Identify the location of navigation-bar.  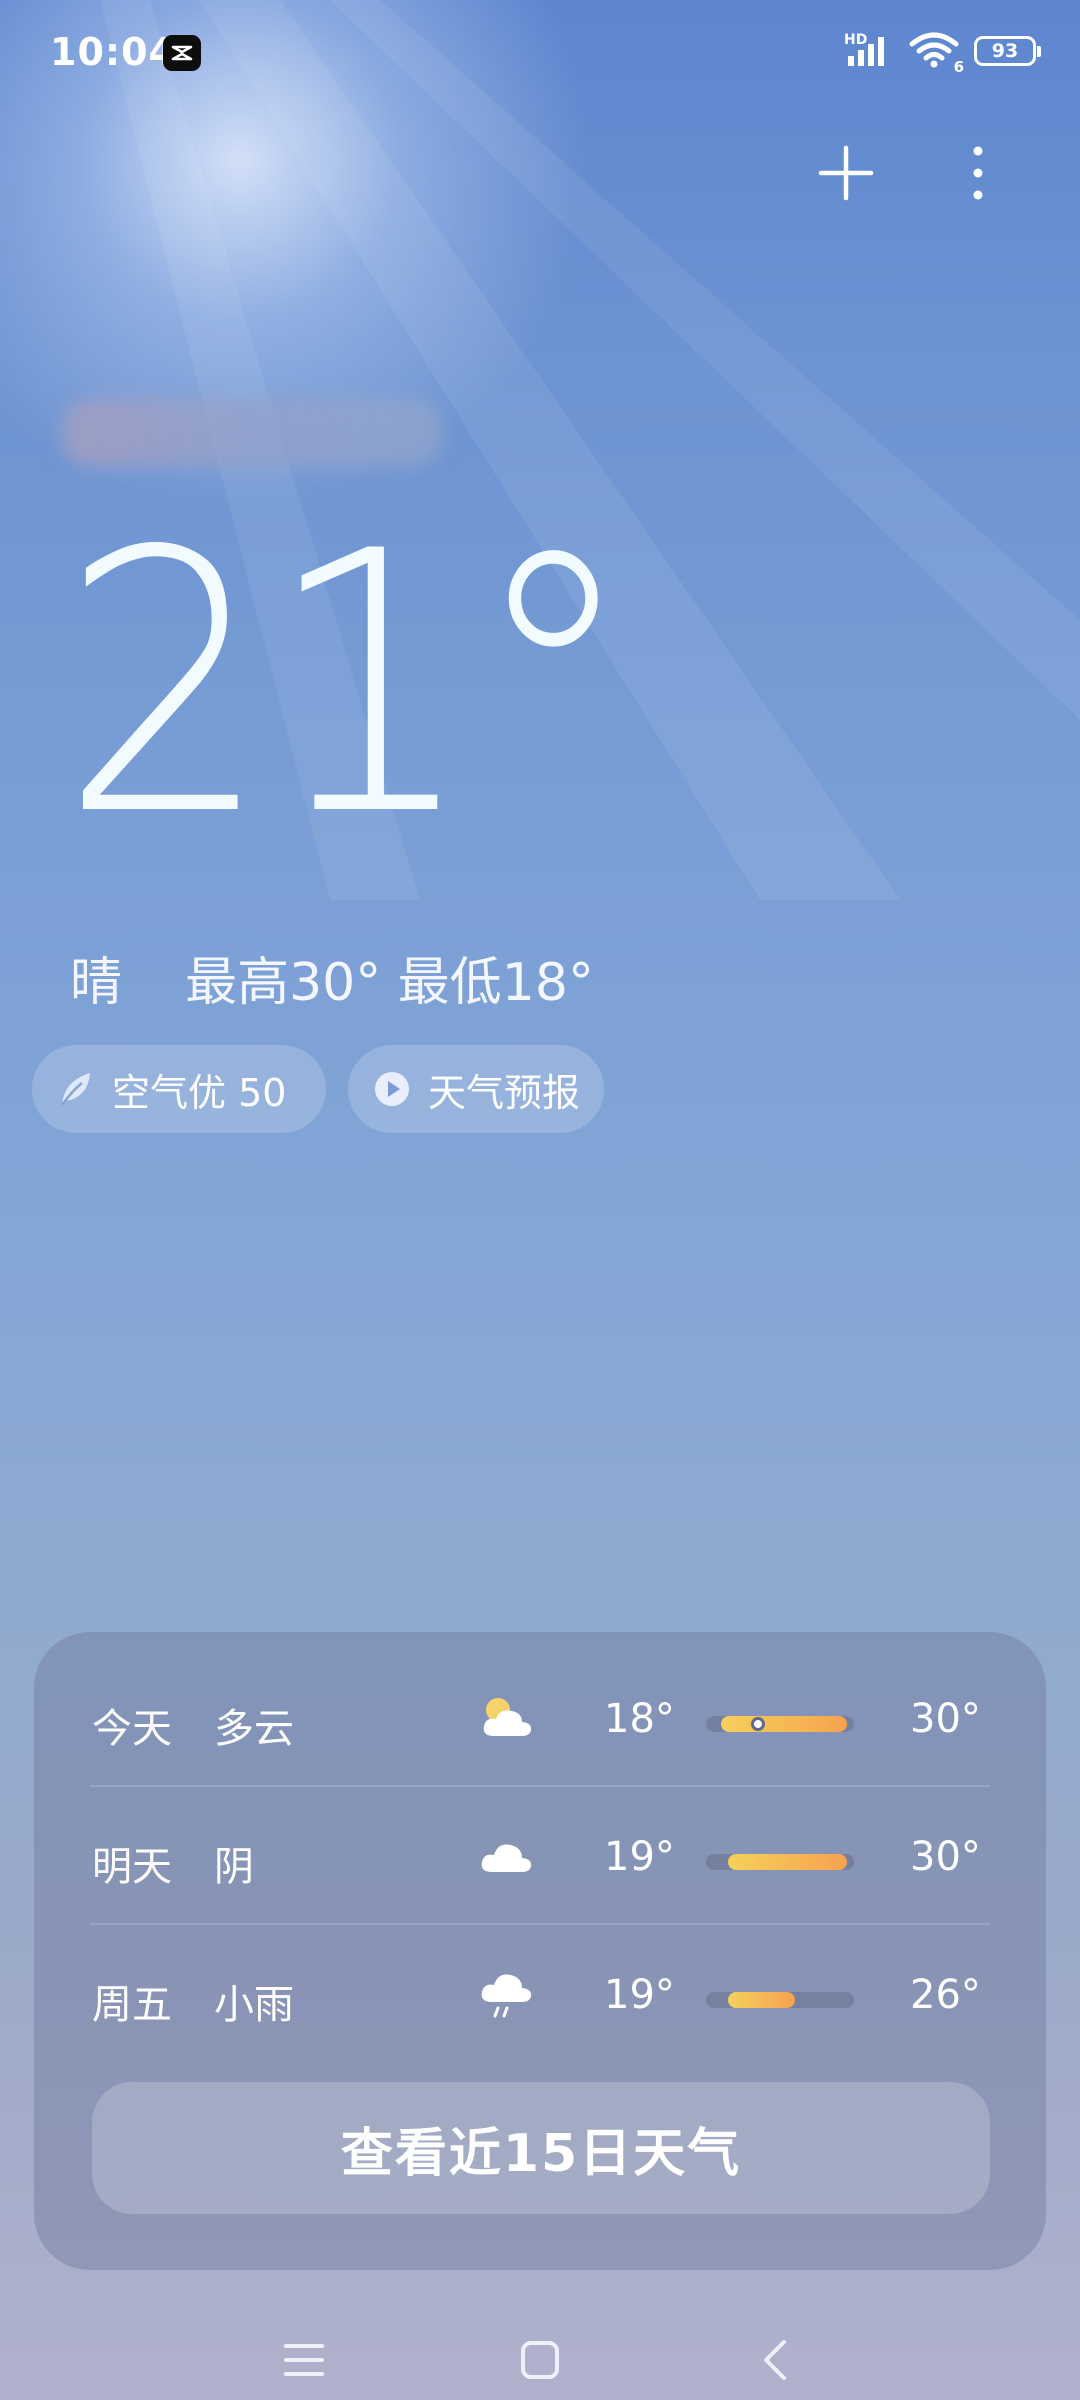
(540, 2350).